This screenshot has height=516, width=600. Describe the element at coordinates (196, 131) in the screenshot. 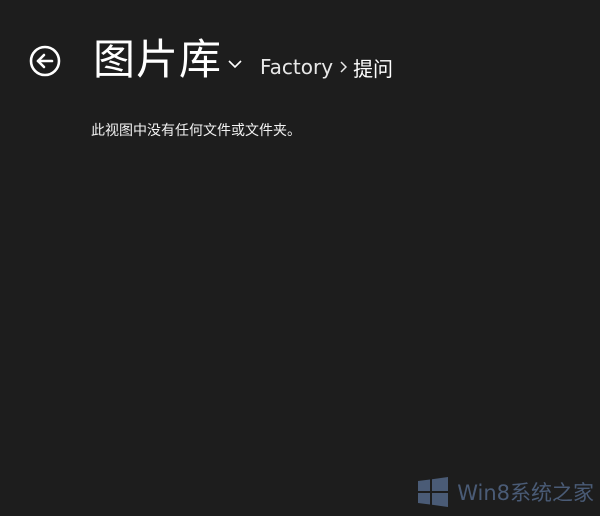

I see `empty-folder-message: 此视图中没有任何文件或文件夹。` at that location.